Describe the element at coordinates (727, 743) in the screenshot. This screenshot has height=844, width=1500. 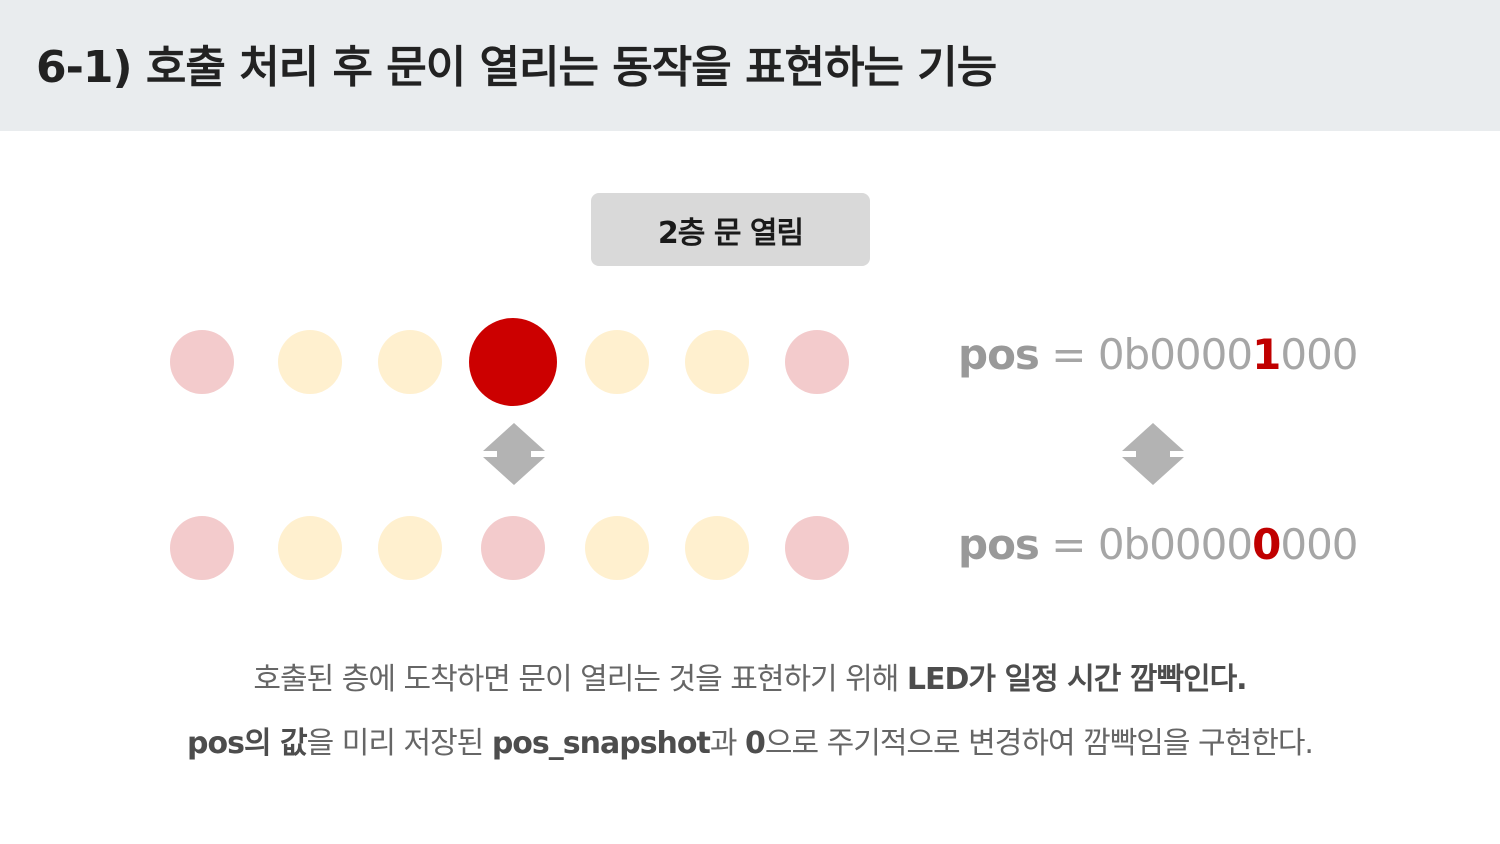
I see `description-text: 과` at that location.